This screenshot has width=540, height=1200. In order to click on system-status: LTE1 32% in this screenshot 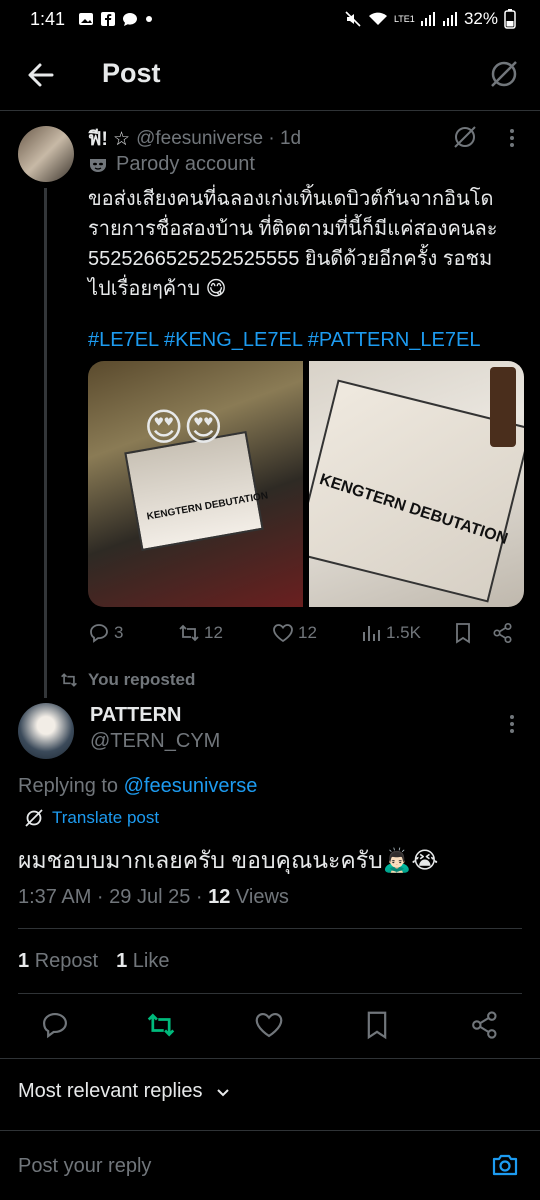, I will do `click(430, 19)`.